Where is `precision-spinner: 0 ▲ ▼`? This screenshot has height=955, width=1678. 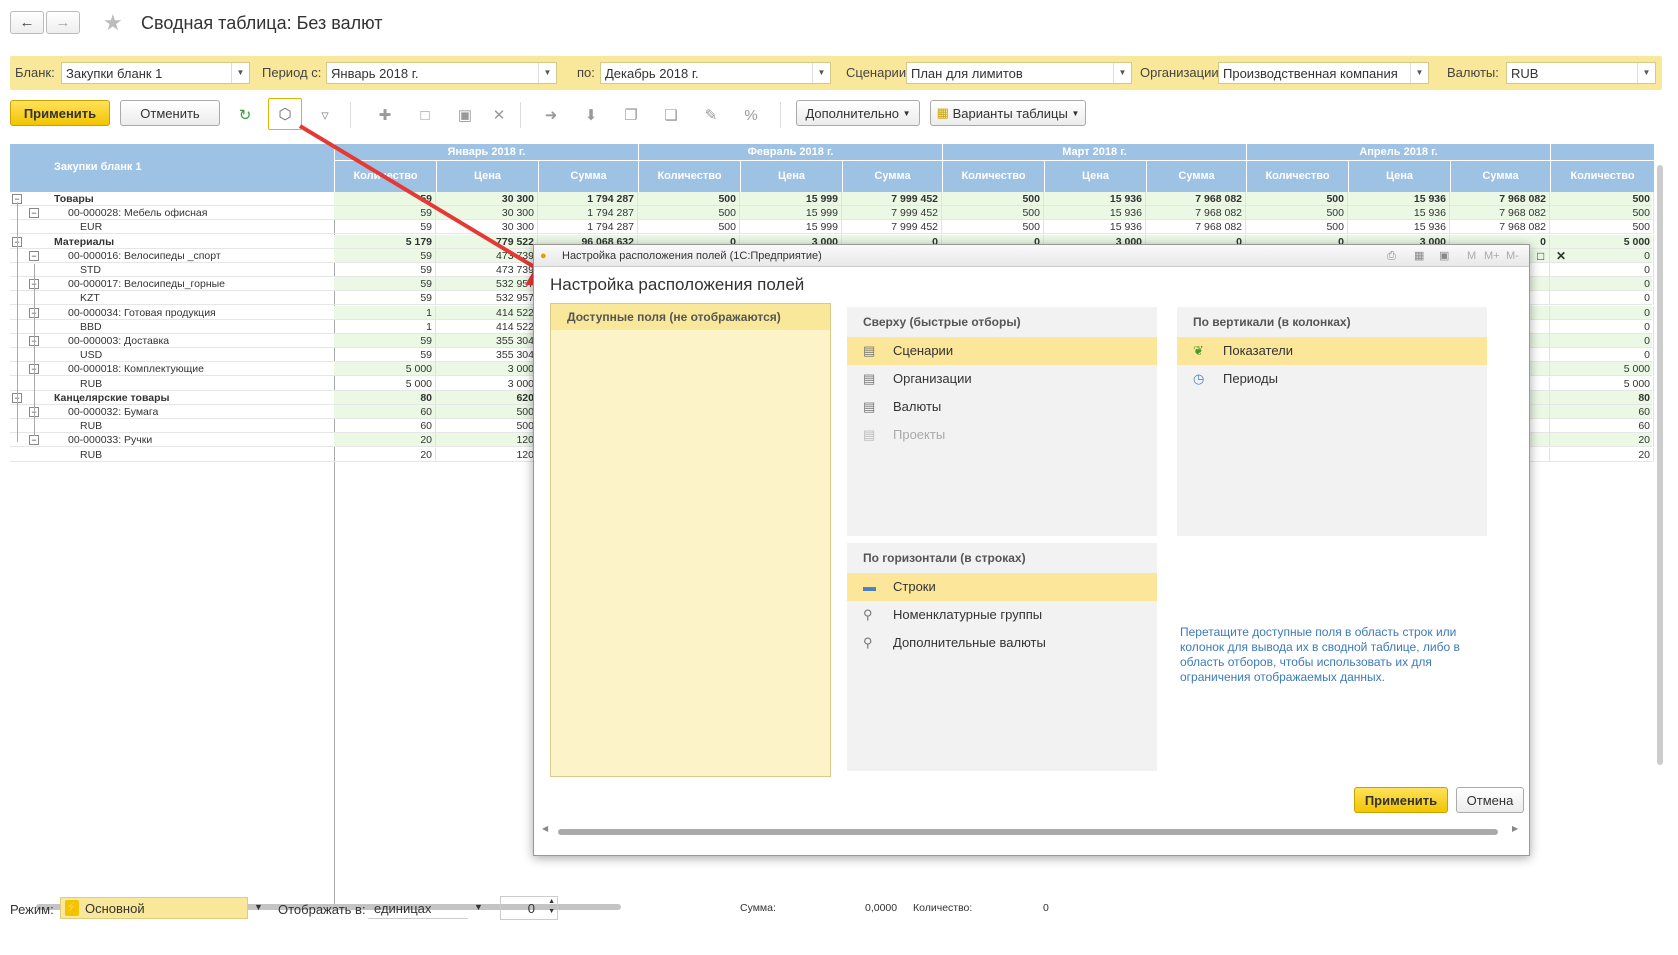
precision-spinner: 0 ▲ ▼ is located at coordinates (529, 908).